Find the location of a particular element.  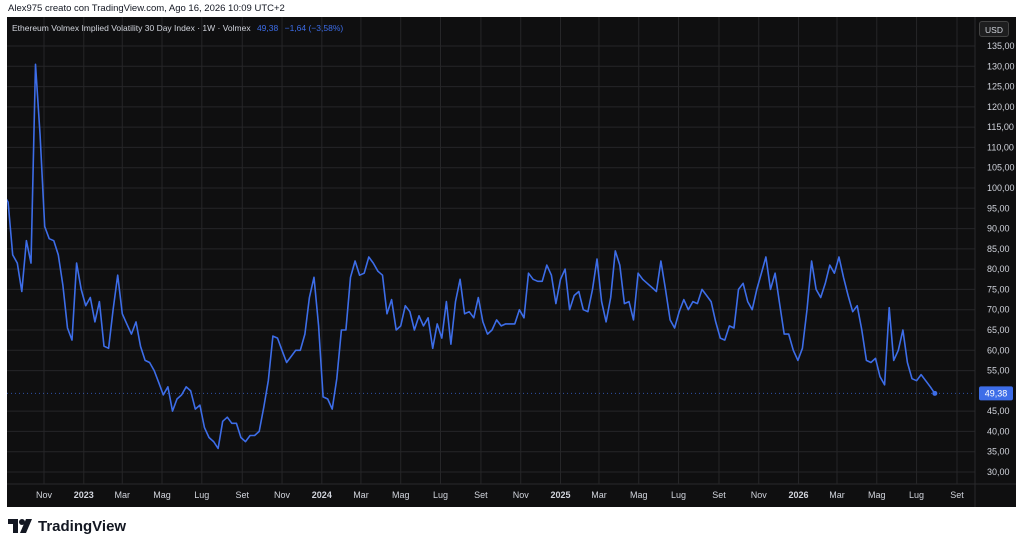

y-tick-label: 80,00 is located at coordinates (998, 269).